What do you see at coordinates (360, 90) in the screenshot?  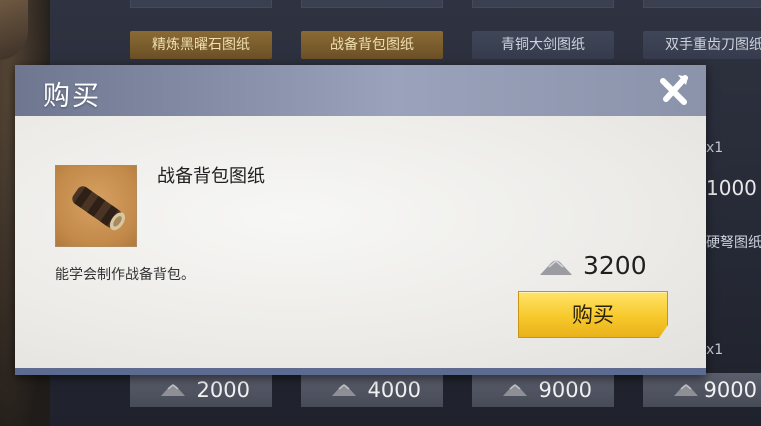 I see `dialog-header: 购买` at bounding box center [360, 90].